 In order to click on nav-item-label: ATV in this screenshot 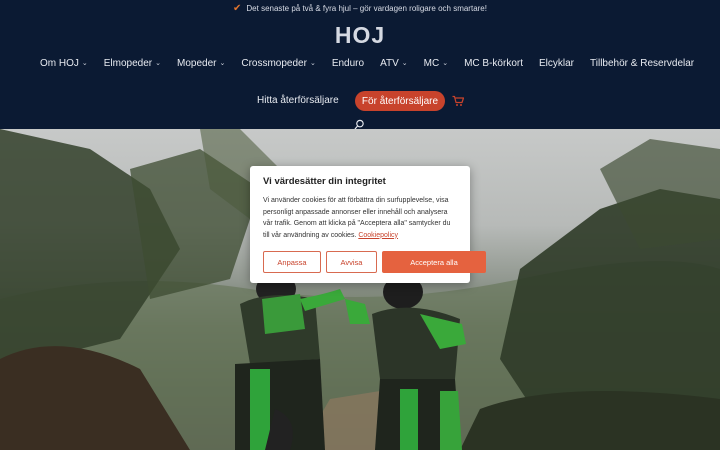, I will do `click(389, 63)`.